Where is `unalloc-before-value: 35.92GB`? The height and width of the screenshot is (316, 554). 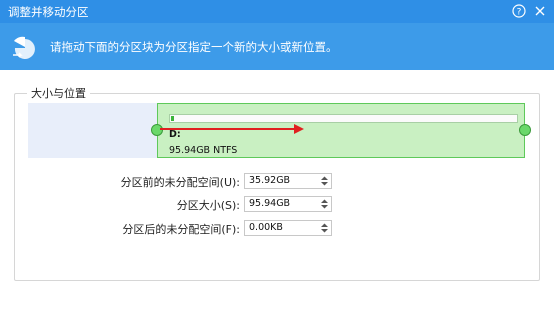
unalloc-before-value: 35.92GB is located at coordinates (270, 180).